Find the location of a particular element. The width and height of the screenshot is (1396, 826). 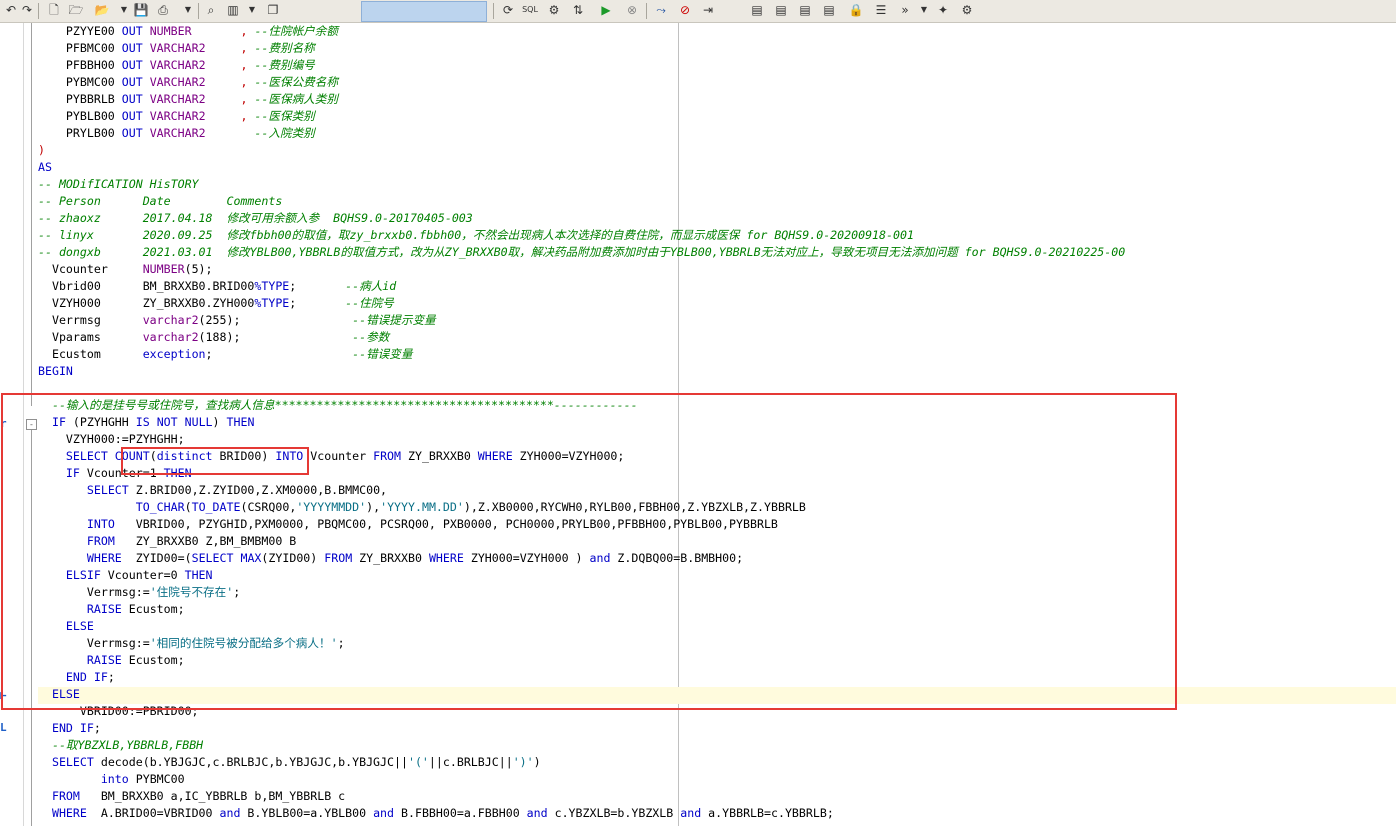

find-icon: ⌕ is located at coordinates (211, 10).